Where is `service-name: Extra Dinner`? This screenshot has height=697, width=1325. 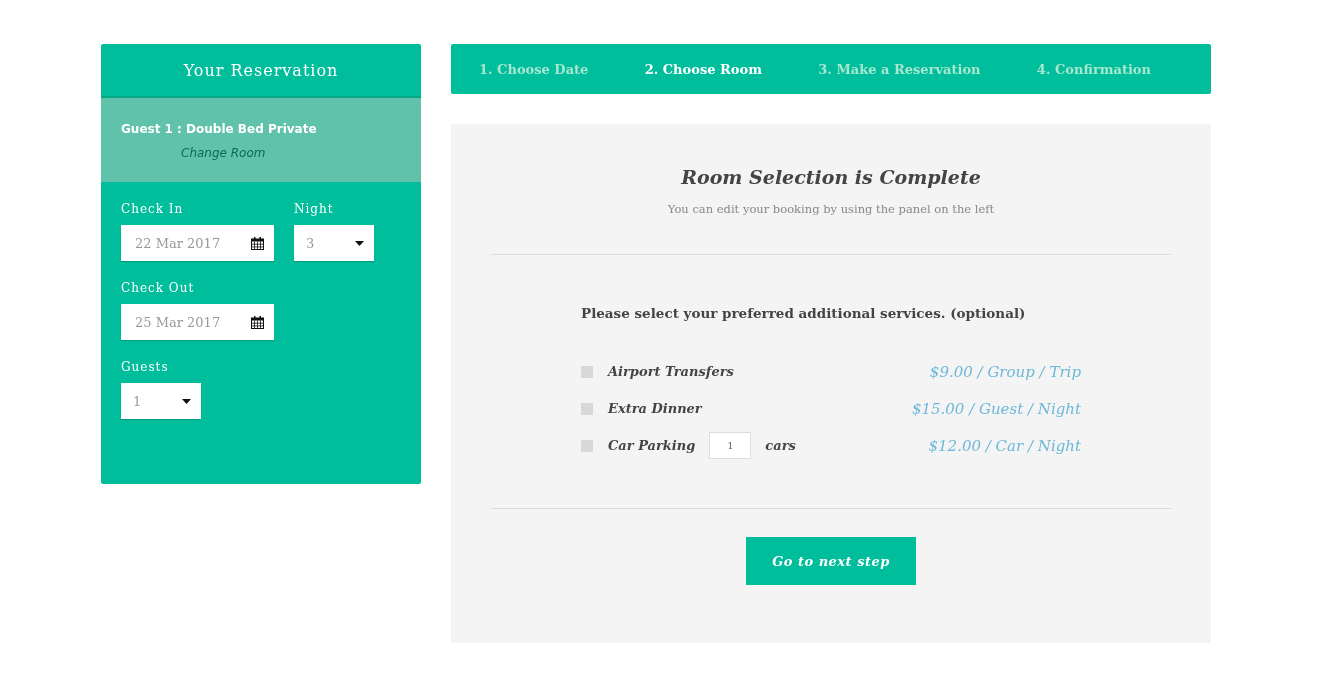 service-name: Extra Dinner is located at coordinates (655, 408).